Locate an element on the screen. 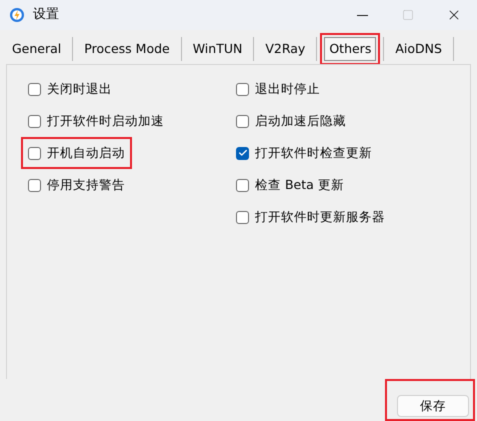  tab: V2Ray is located at coordinates (285, 49).